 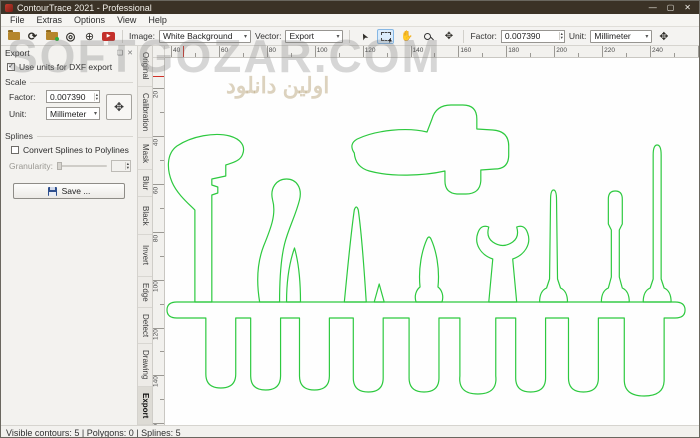 I want to click on move-origin-icon: ✥, so click(x=663, y=36).